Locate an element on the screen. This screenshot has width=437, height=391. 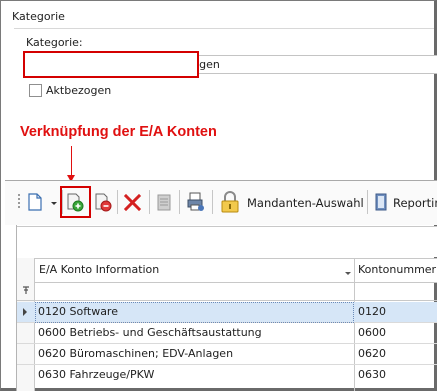
row-info: 0630 Fahrzeuge/PKW is located at coordinates (96, 374).